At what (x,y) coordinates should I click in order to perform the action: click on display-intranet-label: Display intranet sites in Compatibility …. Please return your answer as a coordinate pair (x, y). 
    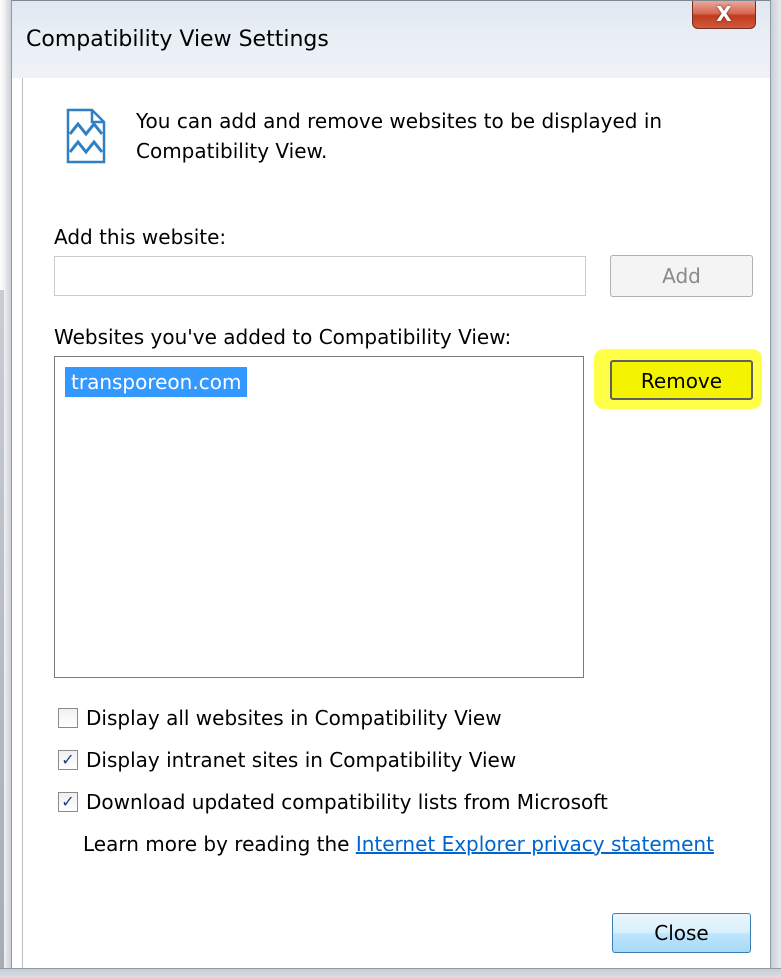
    Looking at the image, I should click on (301, 760).